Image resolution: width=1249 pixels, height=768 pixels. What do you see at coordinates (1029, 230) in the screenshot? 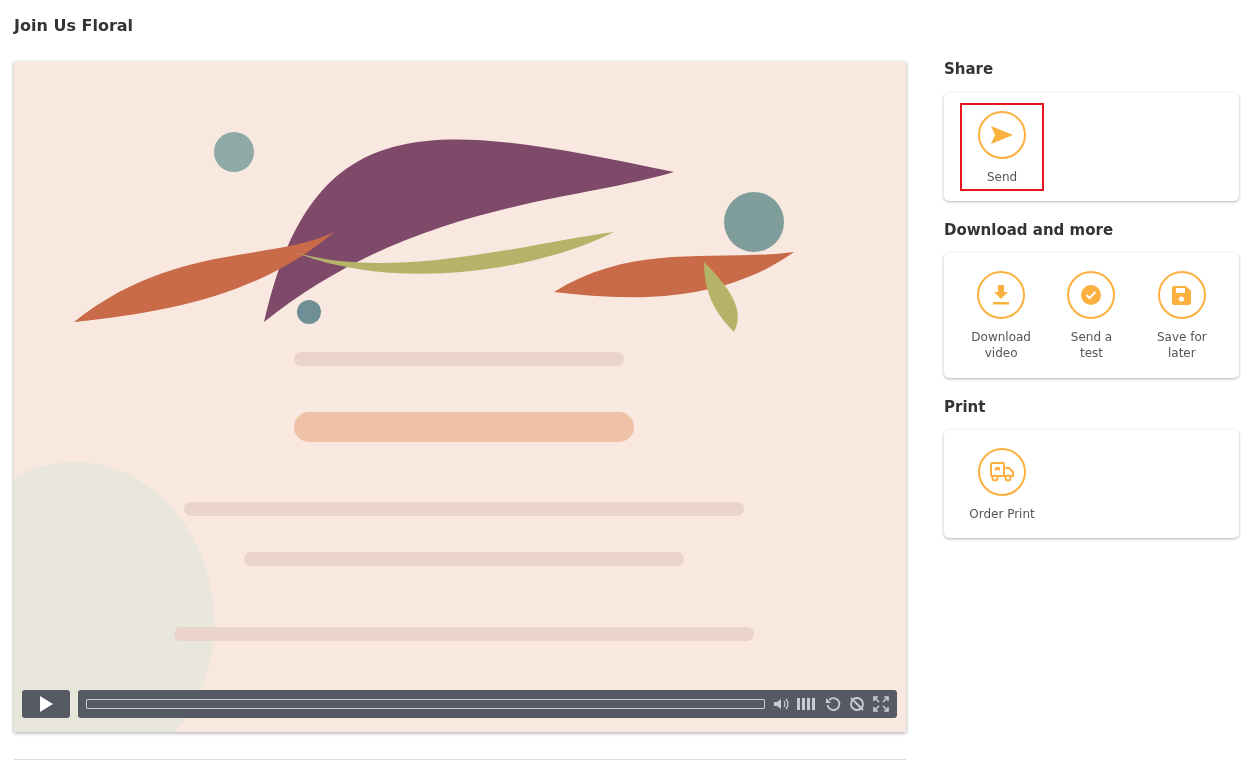
I see `section-heading: Download and more` at bounding box center [1029, 230].